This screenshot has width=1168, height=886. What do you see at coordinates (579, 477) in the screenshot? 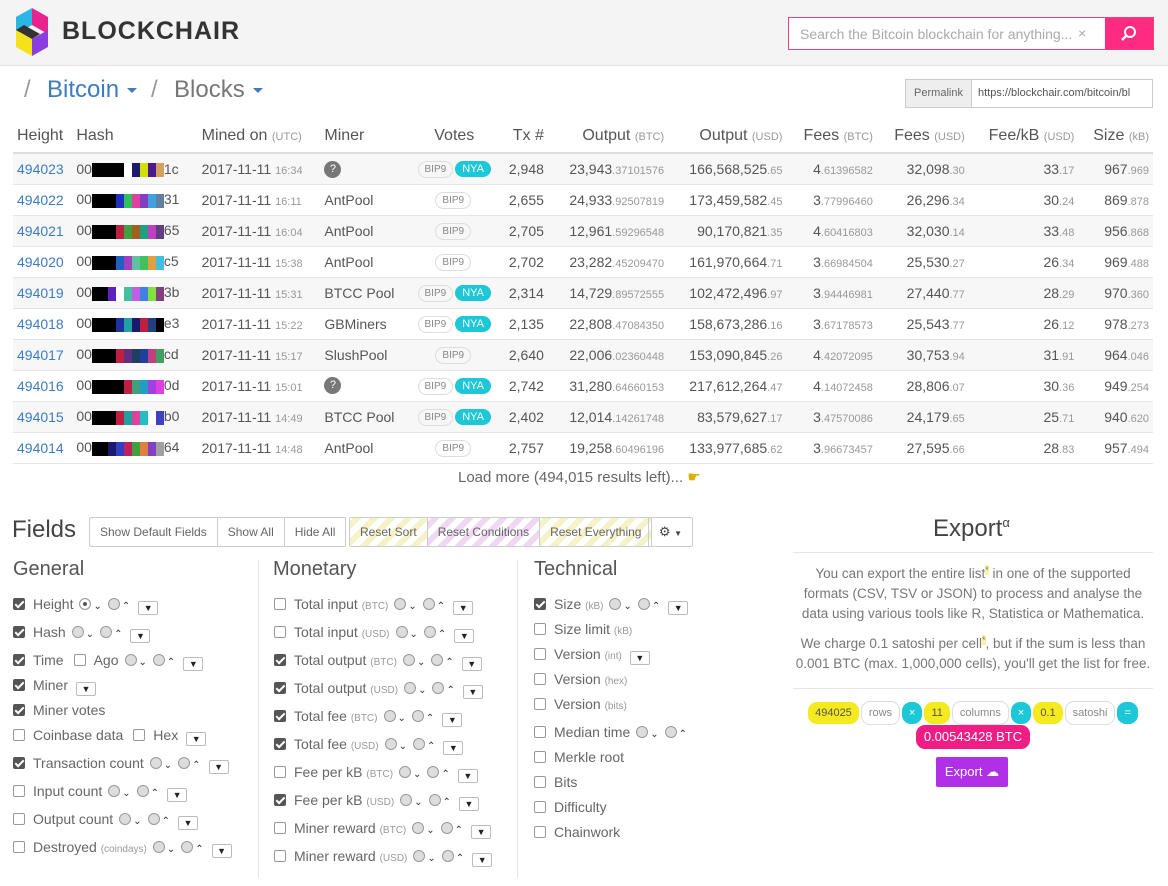
I see `load-more-link: Load more (494,015 results left)... ☛` at bounding box center [579, 477].